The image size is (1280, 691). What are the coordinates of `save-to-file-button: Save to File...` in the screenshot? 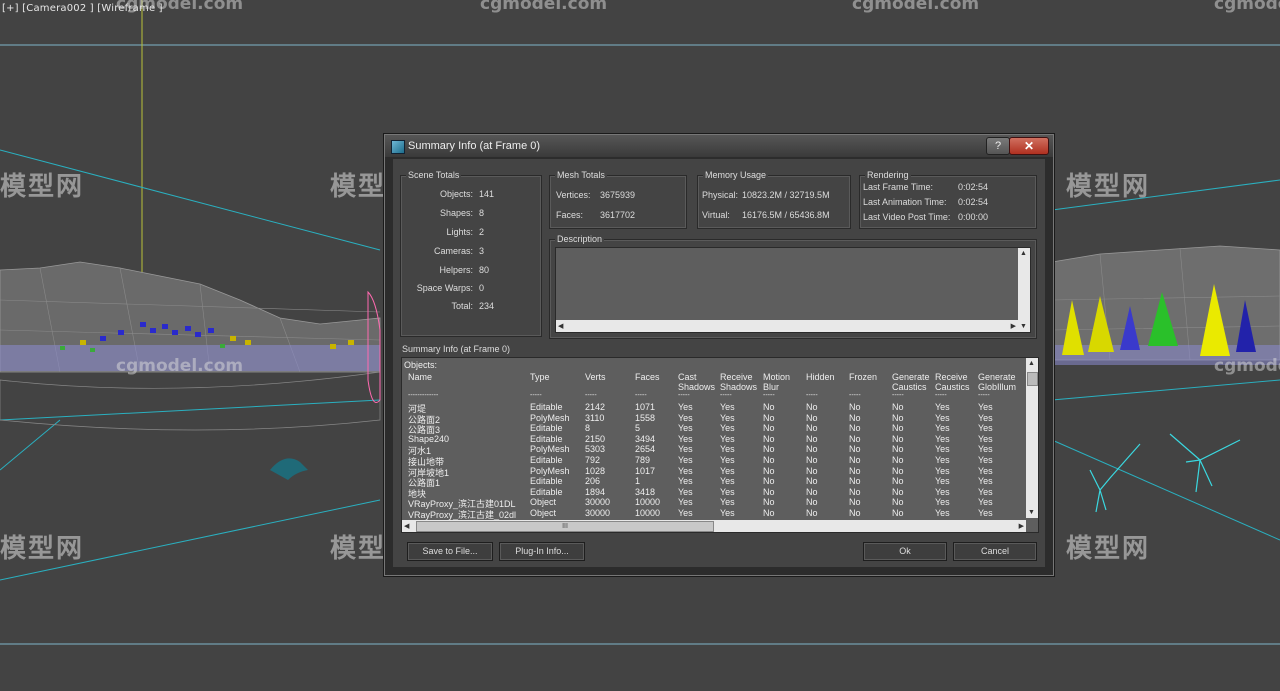 It's located at (450, 551).